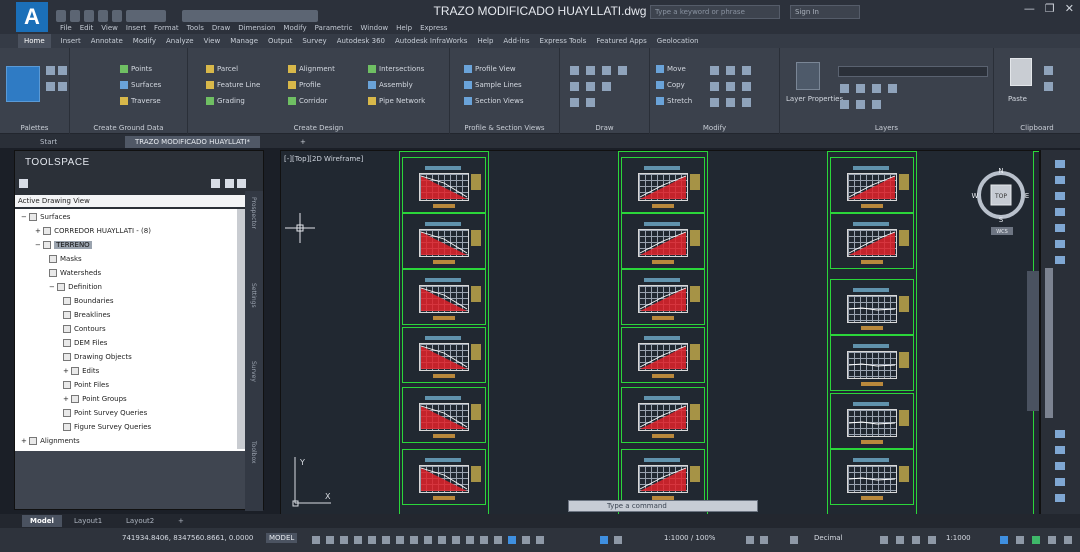  What do you see at coordinates (1036, 540) in the screenshot?
I see `status-green-icon` at bounding box center [1036, 540].